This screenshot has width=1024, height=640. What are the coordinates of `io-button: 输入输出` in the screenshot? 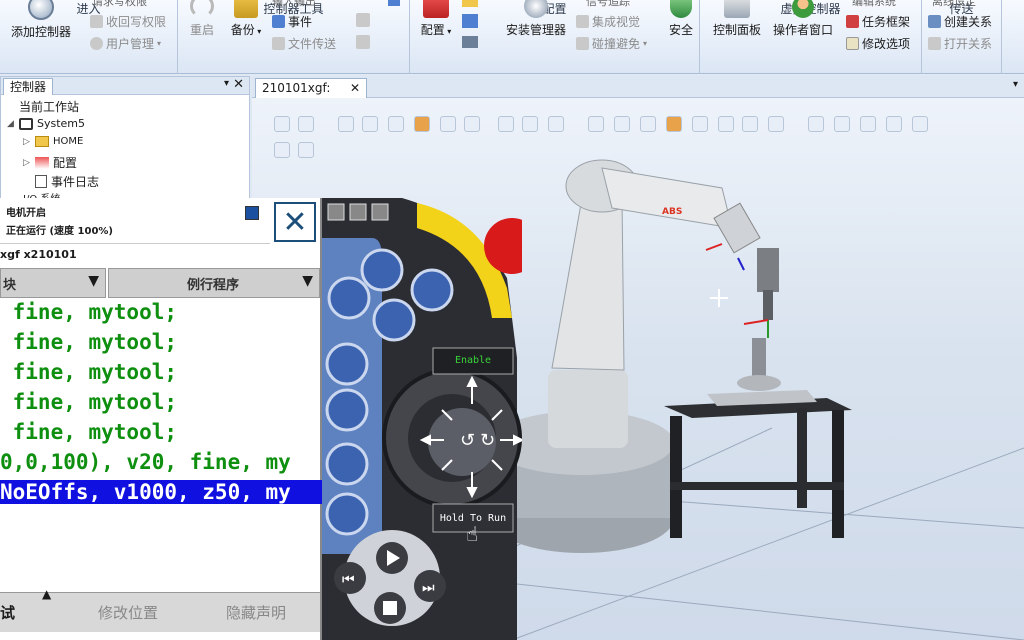 It's located at (294, 4).